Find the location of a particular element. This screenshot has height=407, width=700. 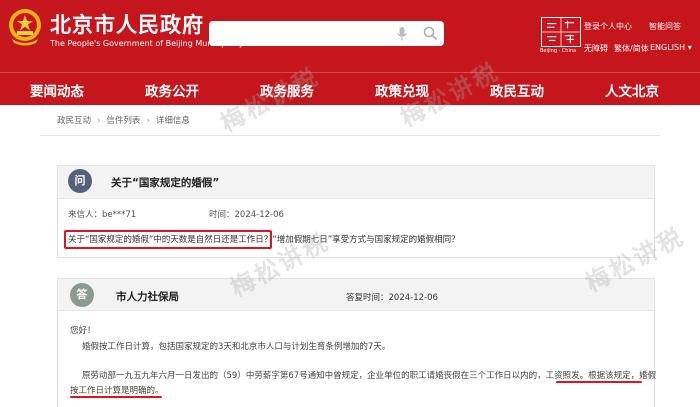

divider is located at coordinates (350, 135).